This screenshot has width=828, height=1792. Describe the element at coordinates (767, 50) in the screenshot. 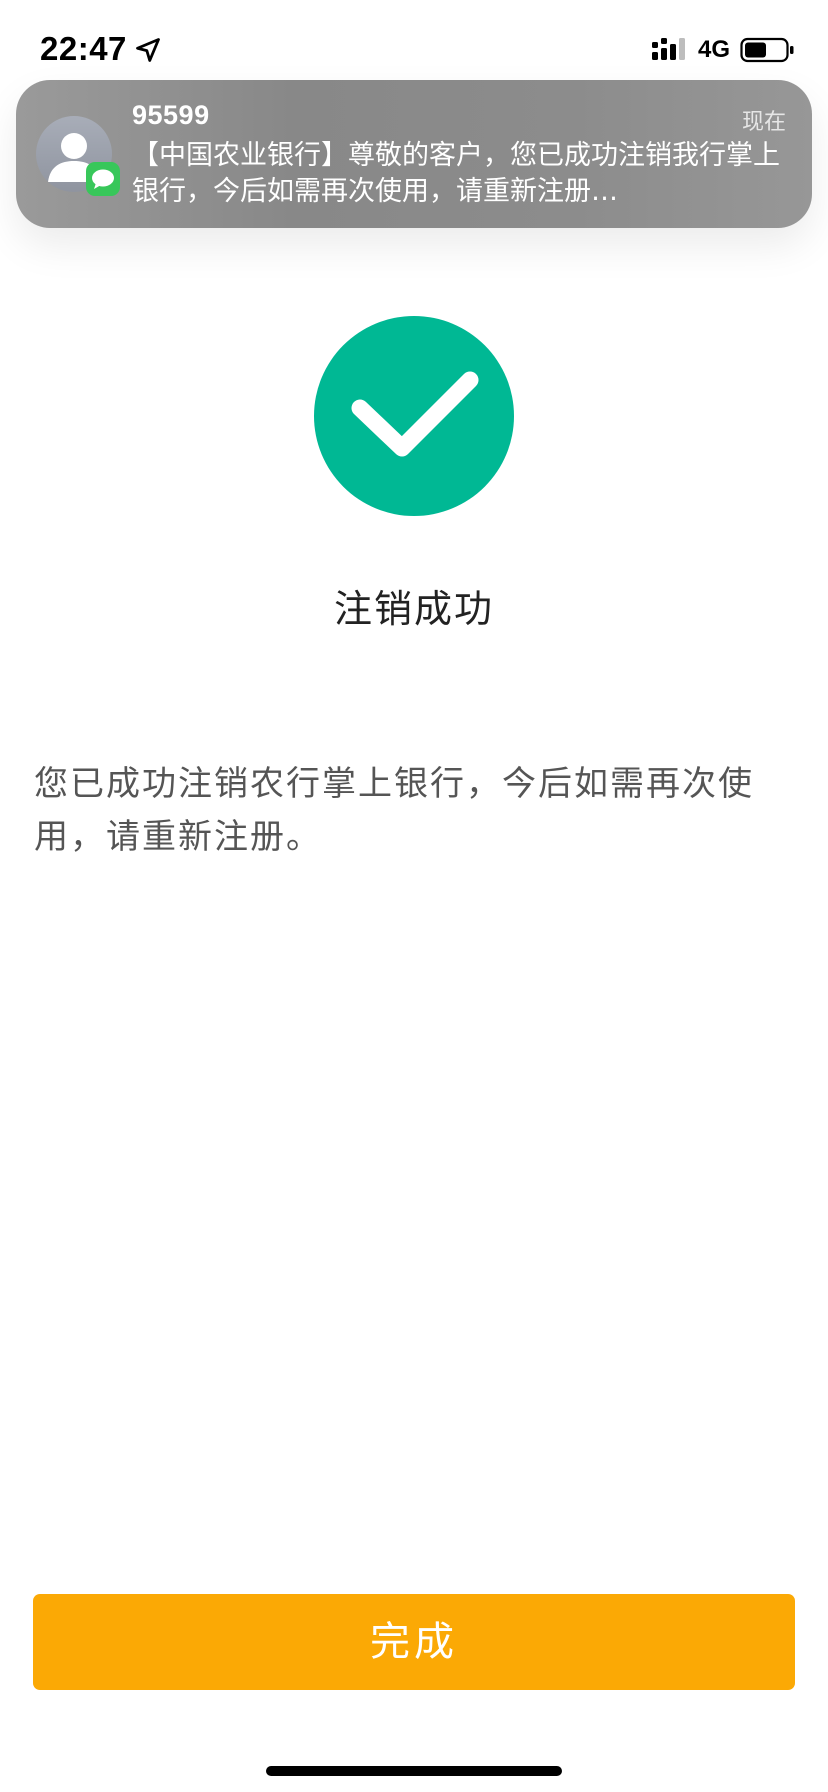

I see `battery-icon` at that location.